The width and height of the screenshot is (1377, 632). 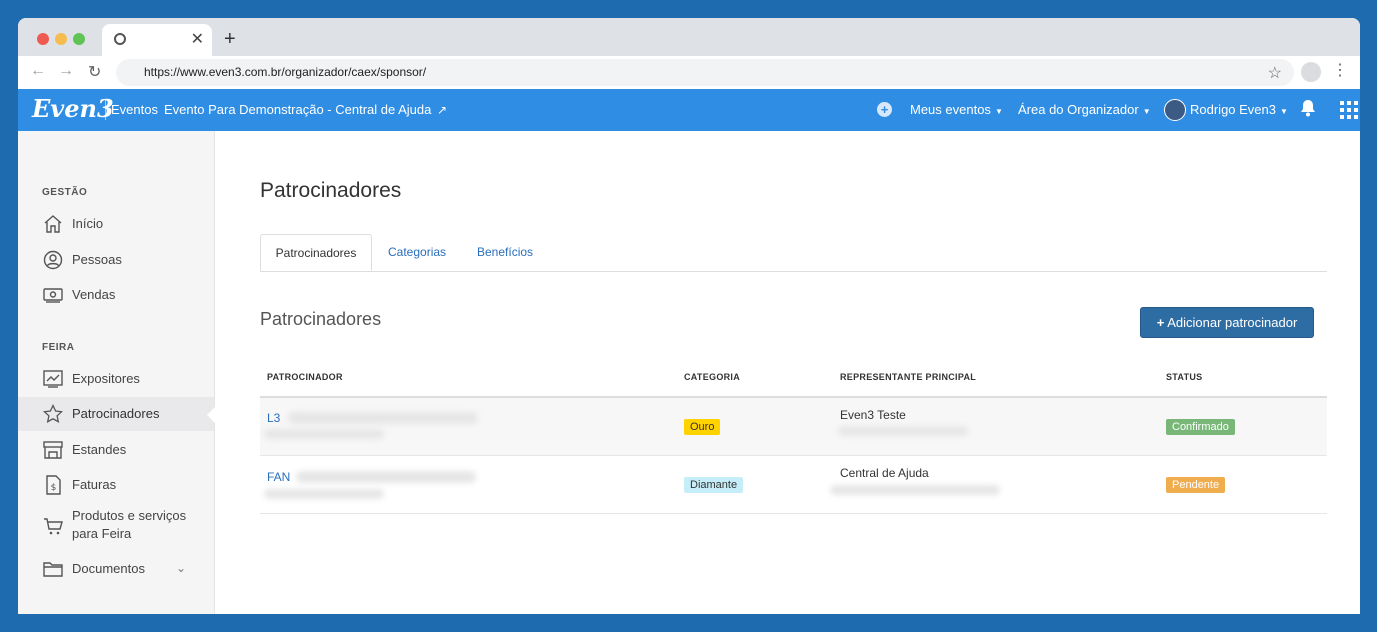 What do you see at coordinates (53, 450) in the screenshot?
I see `store-icon` at bounding box center [53, 450].